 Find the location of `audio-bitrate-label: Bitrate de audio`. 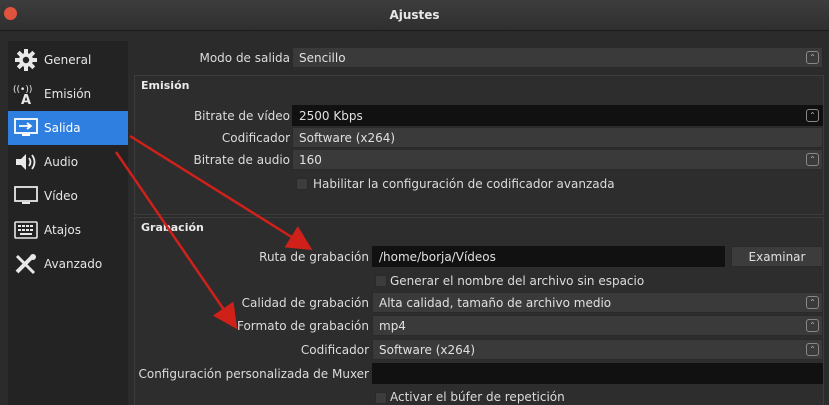

audio-bitrate-label: Bitrate de audio is located at coordinates (241, 160).